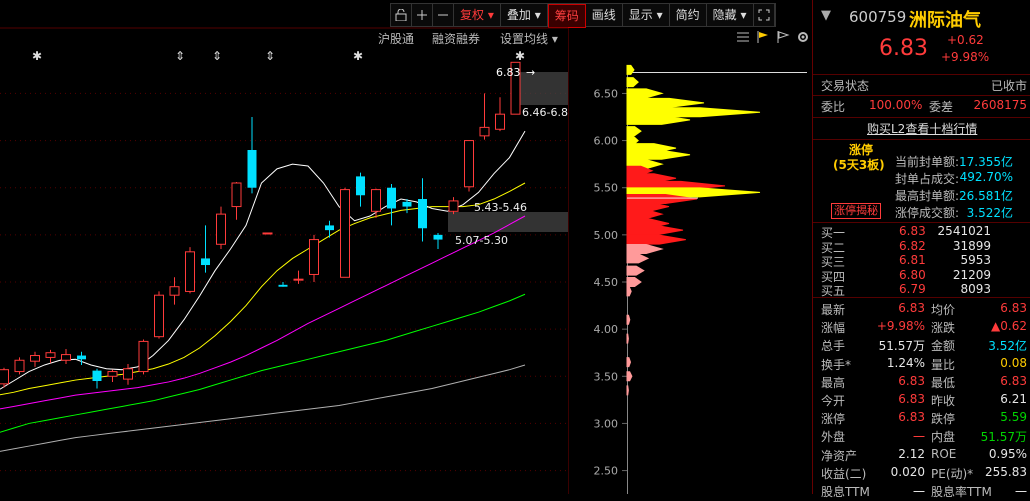 Image resolution: width=1030 pixels, height=501 pixels. Describe the element at coordinates (1007, 346) in the screenshot. I see `info-value: 3.52亿` at that location.